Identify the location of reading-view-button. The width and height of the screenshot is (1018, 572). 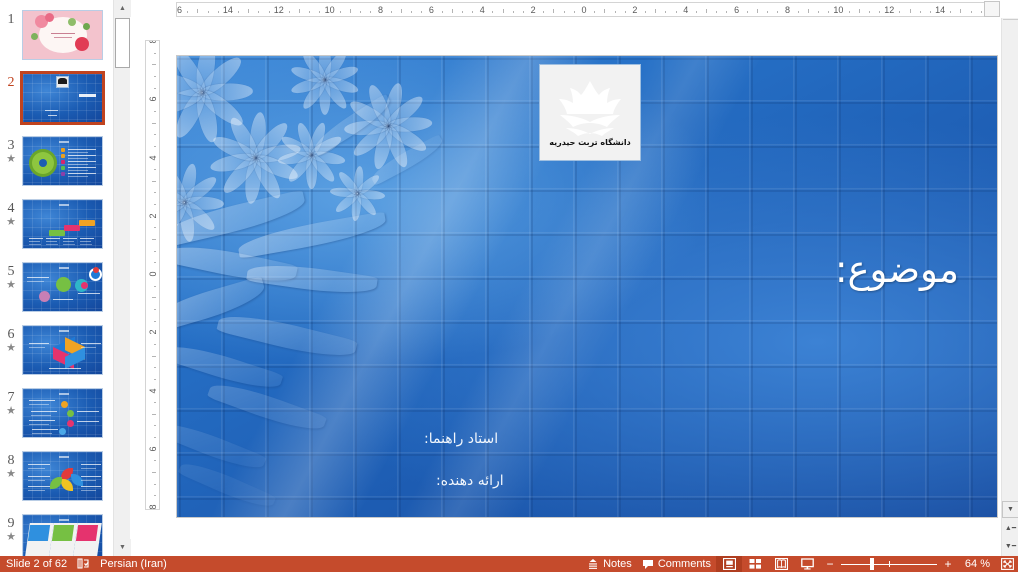
(781, 564).